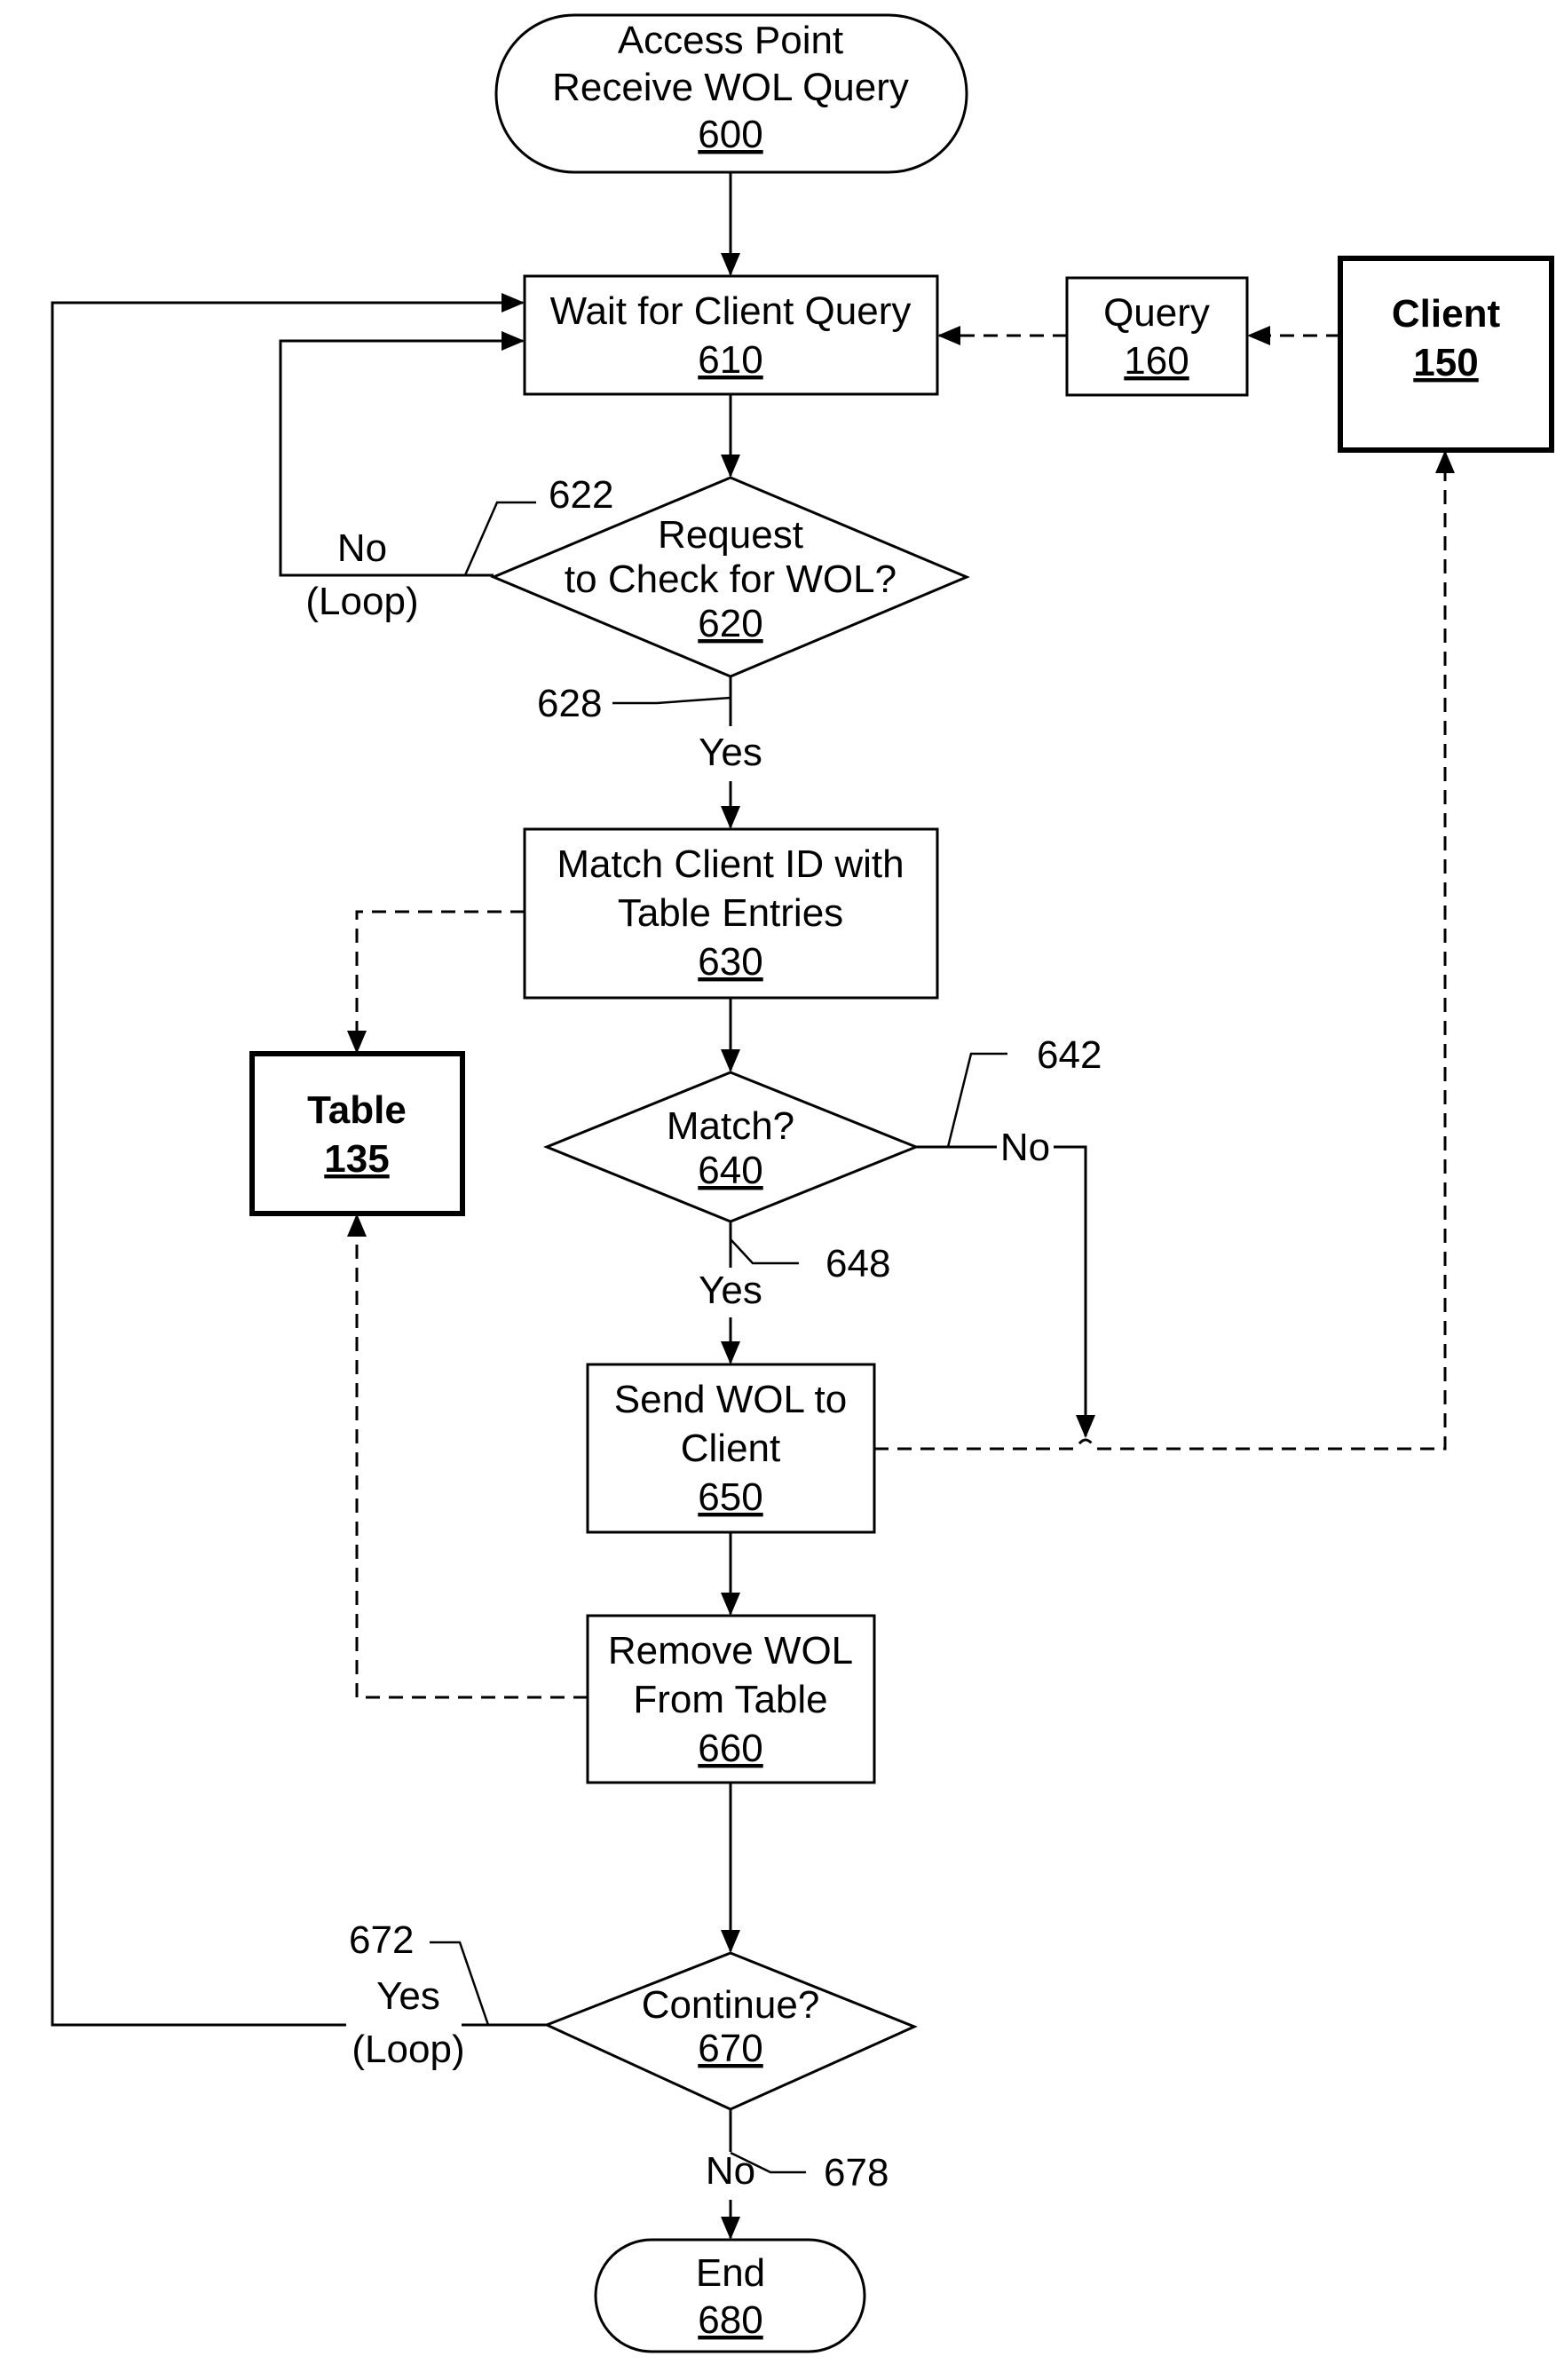 Image resolution: width=1564 pixels, height=2380 pixels. I want to click on table-label: Table, so click(357, 1110).